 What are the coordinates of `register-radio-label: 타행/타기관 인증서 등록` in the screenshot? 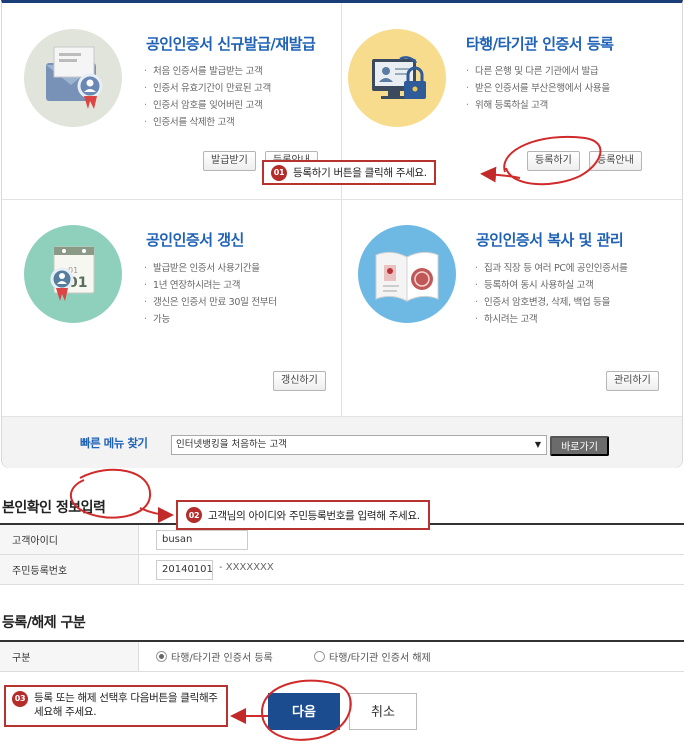 It's located at (222, 656).